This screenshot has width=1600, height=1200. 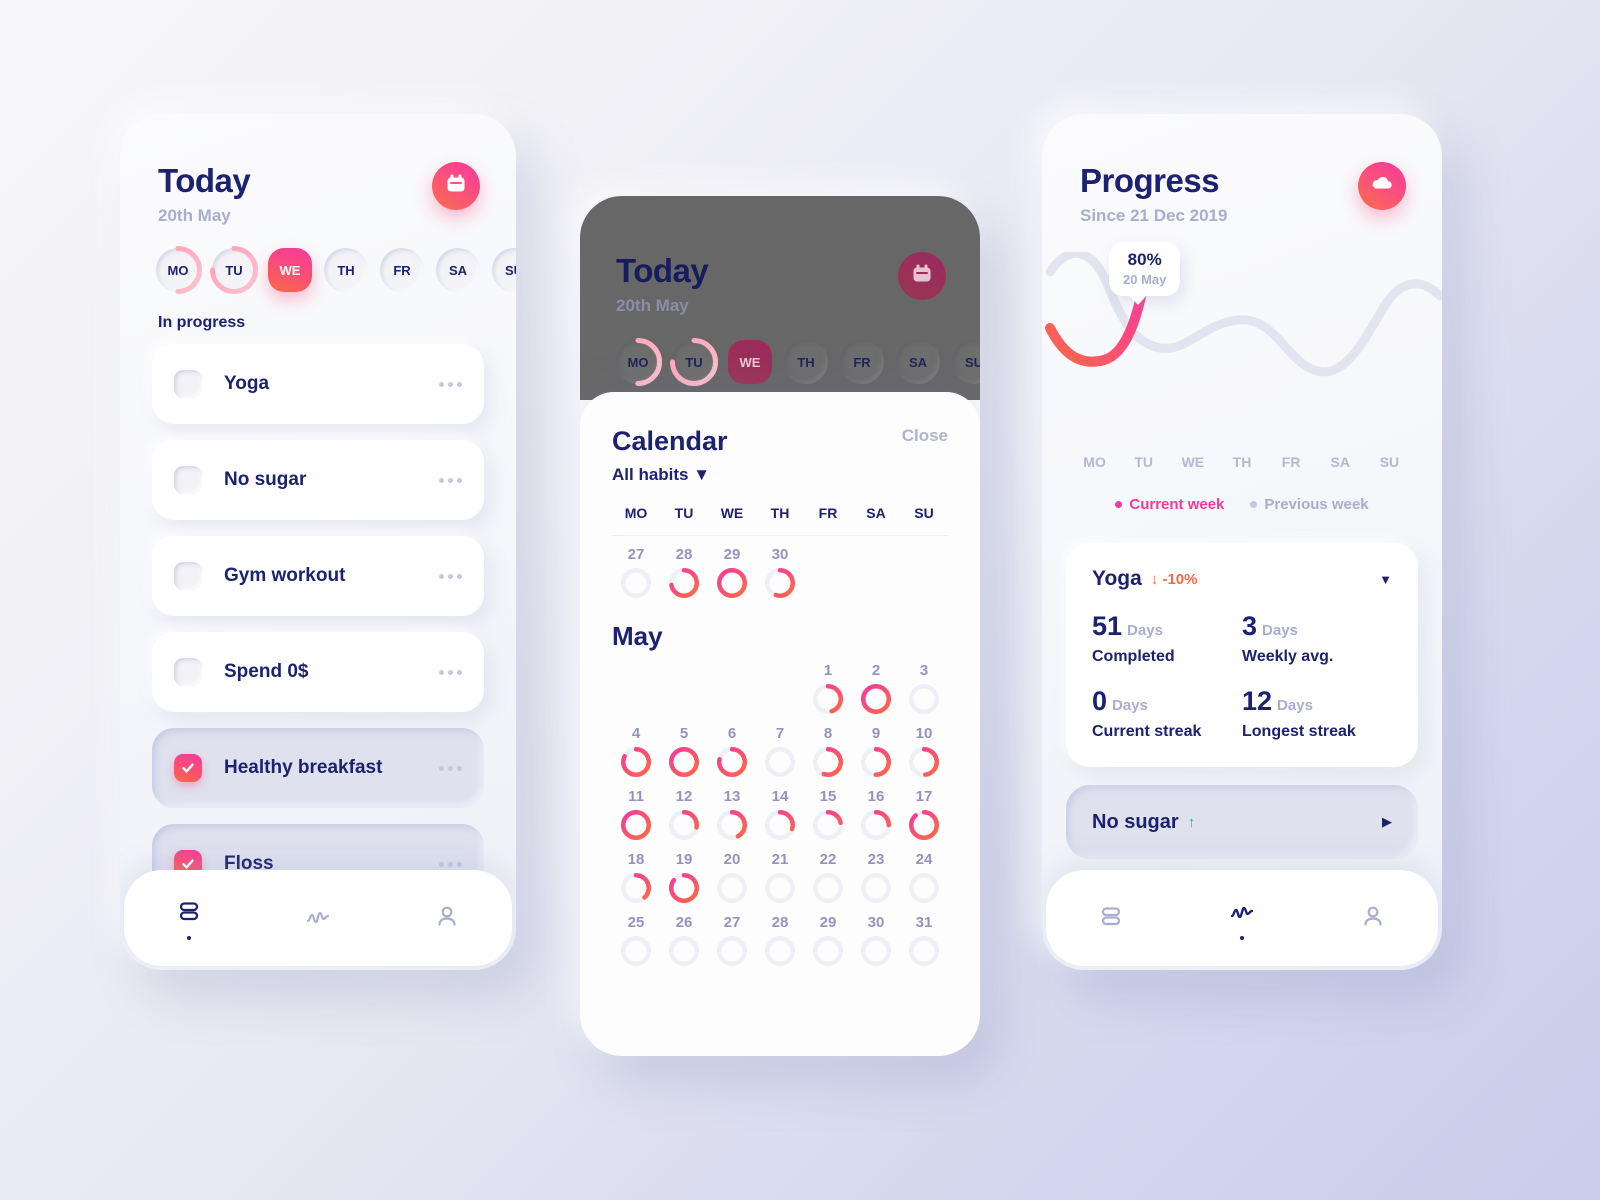 What do you see at coordinates (780, 753) in the screenshot?
I see `calendar-day-cell: 7` at bounding box center [780, 753].